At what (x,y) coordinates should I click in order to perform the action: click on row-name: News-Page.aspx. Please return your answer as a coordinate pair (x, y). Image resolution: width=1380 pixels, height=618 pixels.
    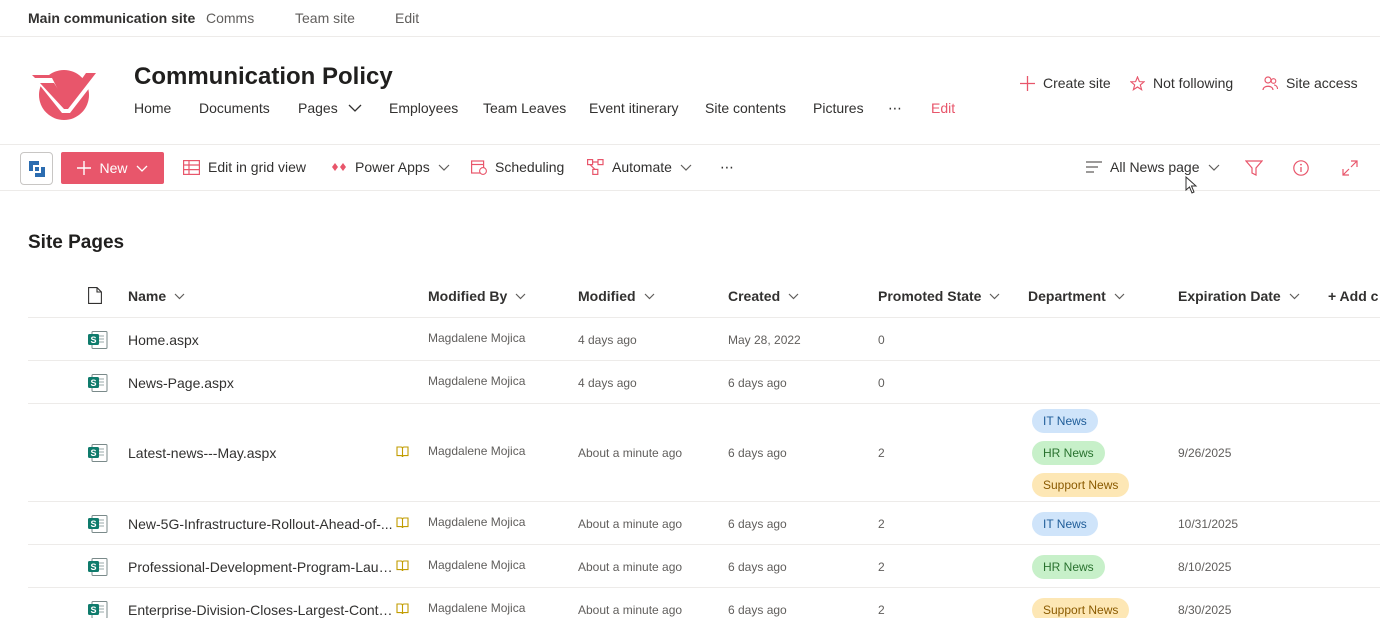
    Looking at the image, I should click on (262, 383).